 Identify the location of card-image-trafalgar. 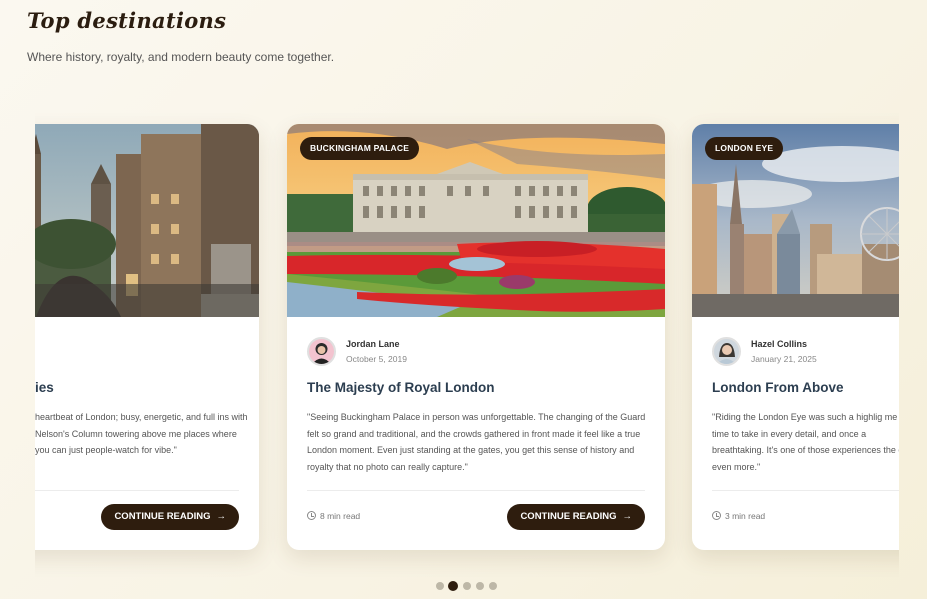
(147, 220).